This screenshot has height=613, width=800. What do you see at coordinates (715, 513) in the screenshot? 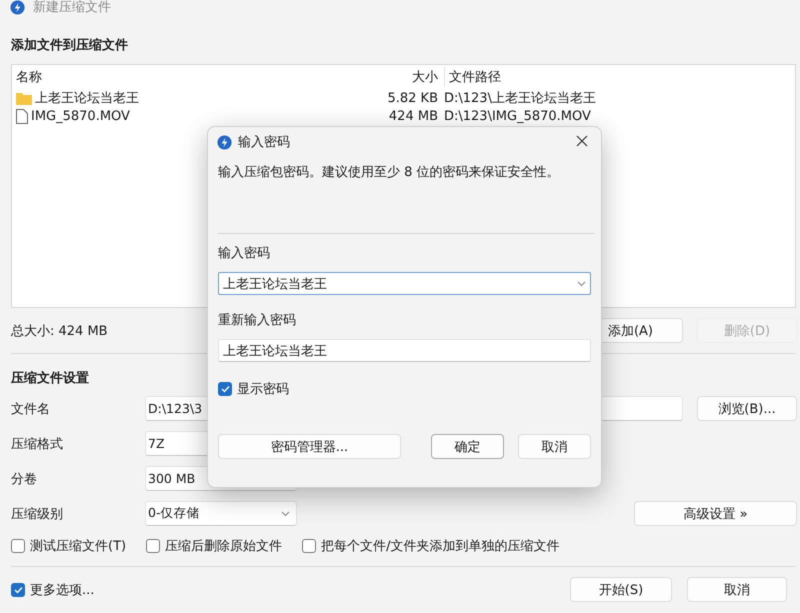
I see `advanced-settings-button: 高级设置 »` at bounding box center [715, 513].